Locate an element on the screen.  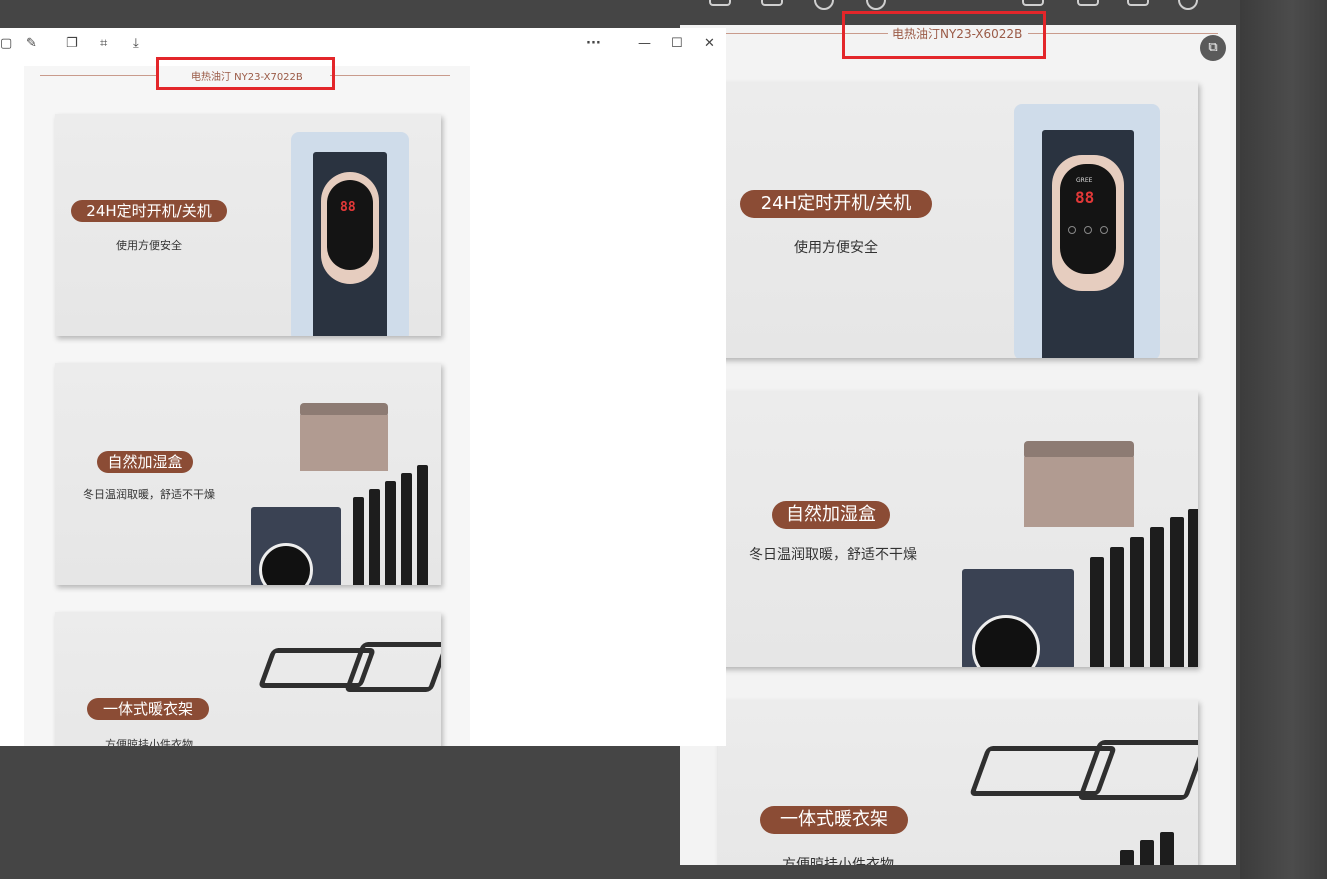
zoom-out-icon is located at coordinates (824, 5).